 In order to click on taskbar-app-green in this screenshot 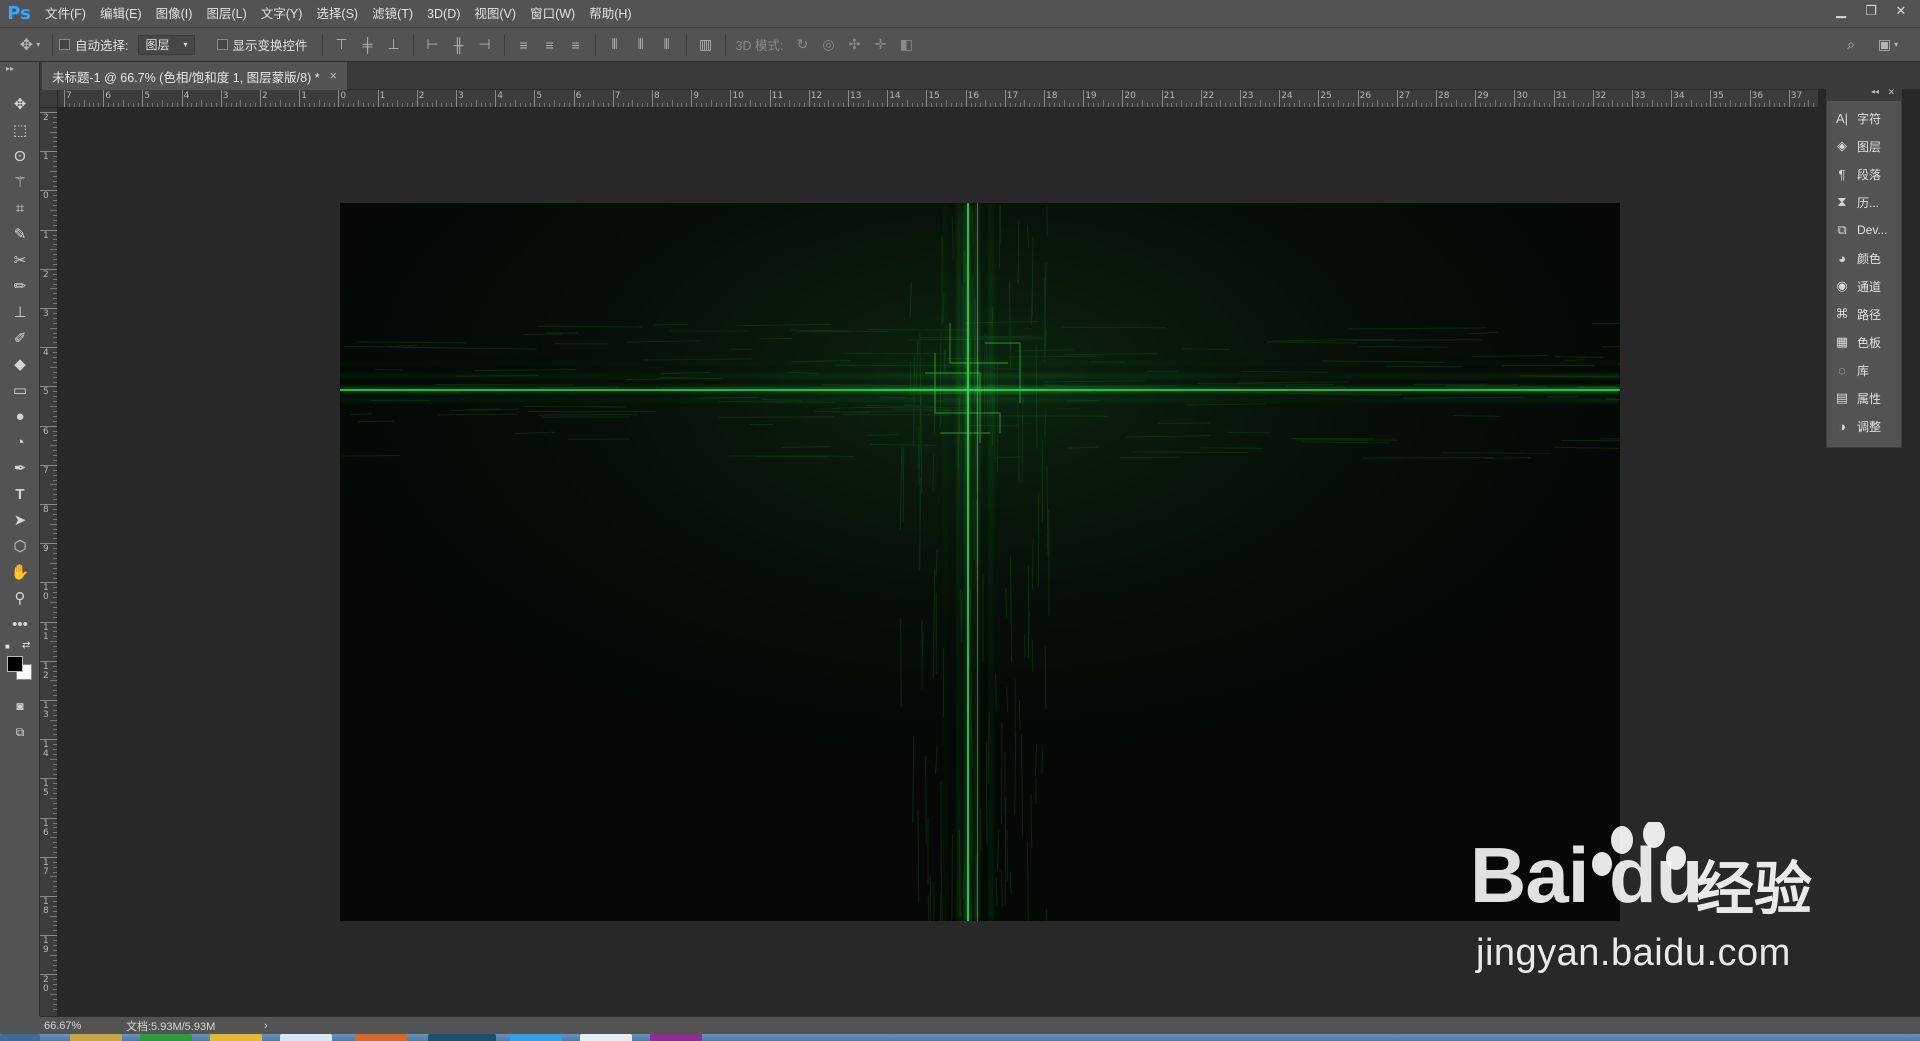, I will do `click(166, 1037)`.